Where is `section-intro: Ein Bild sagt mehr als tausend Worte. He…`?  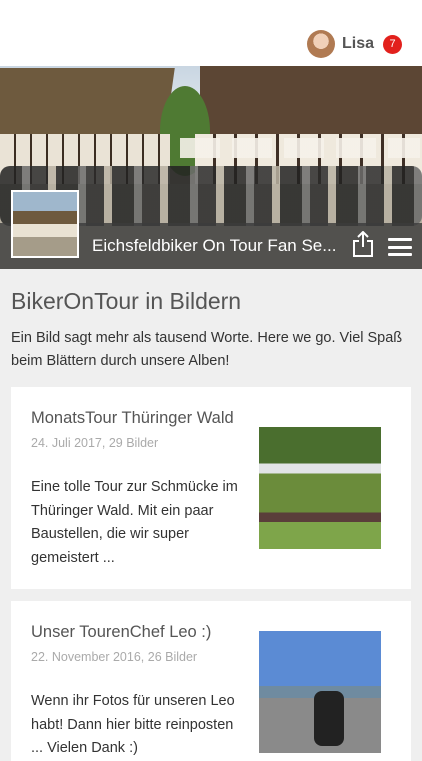 section-intro: Ein Bild sagt mehr als tausend Worte. He… is located at coordinates (207, 349).